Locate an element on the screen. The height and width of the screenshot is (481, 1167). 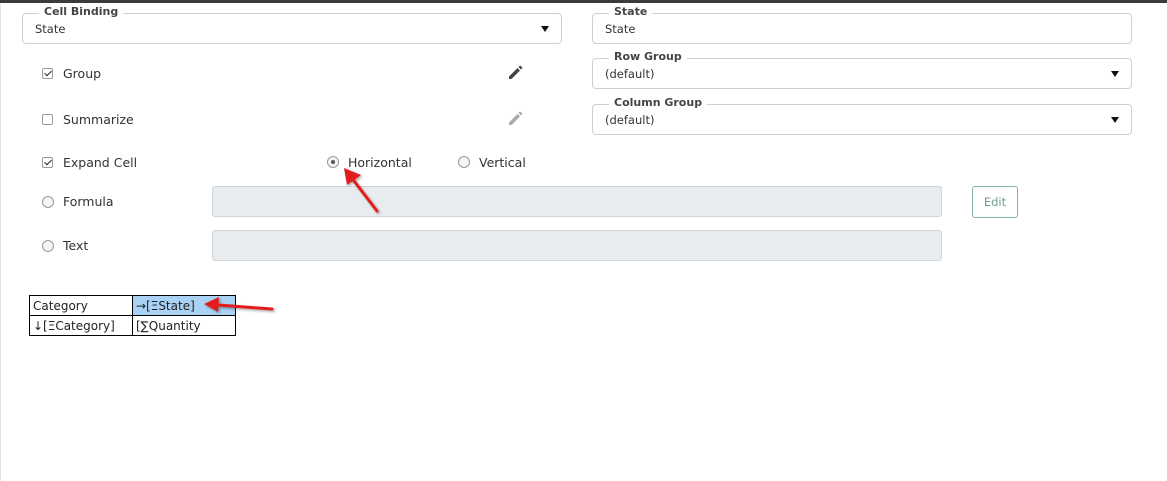
annotation-overlay is located at coordinates (291, 240).